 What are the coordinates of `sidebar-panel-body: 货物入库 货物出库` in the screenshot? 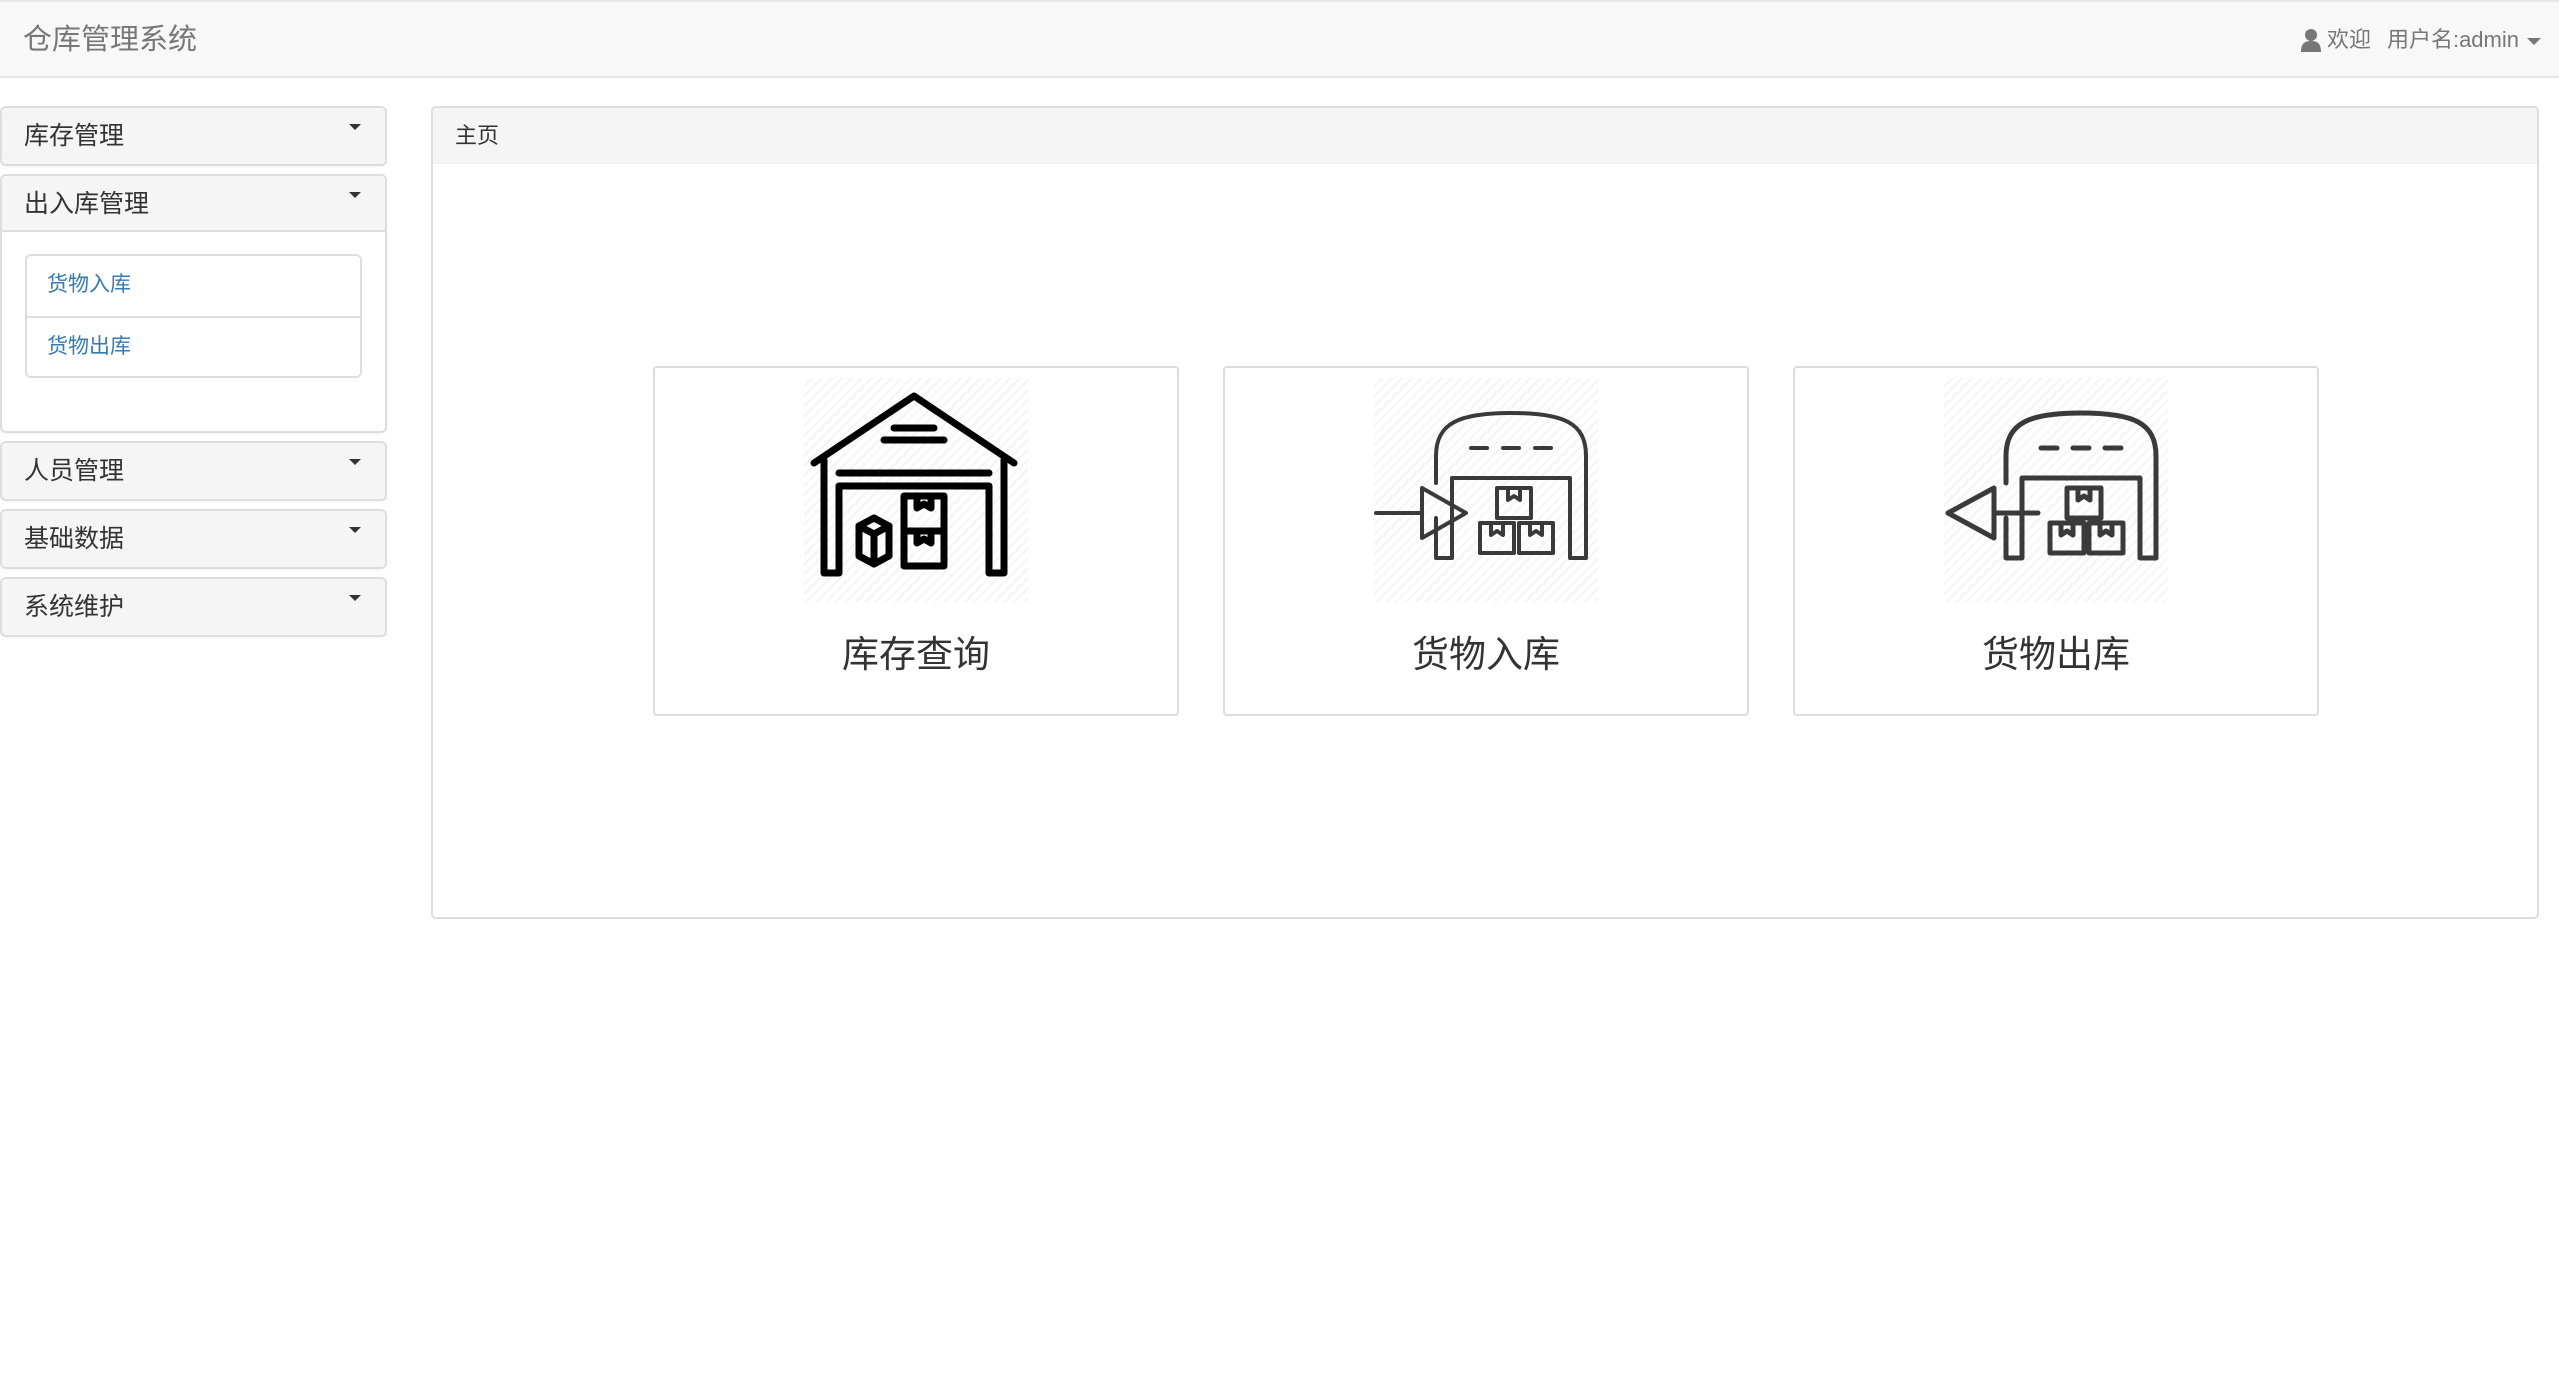 It's located at (193, 331).